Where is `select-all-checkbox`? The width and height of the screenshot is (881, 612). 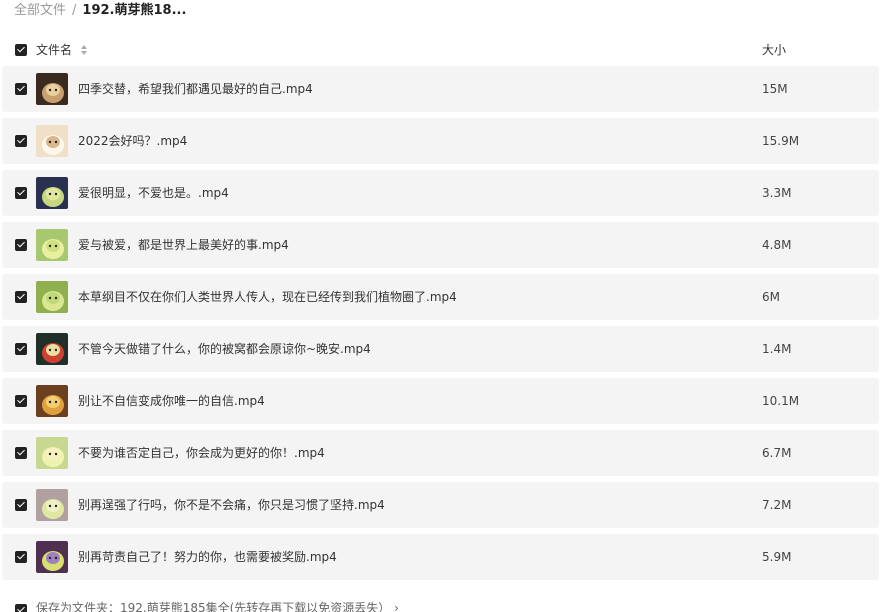 select-all-checkbox is located at coordinates (21, 50).